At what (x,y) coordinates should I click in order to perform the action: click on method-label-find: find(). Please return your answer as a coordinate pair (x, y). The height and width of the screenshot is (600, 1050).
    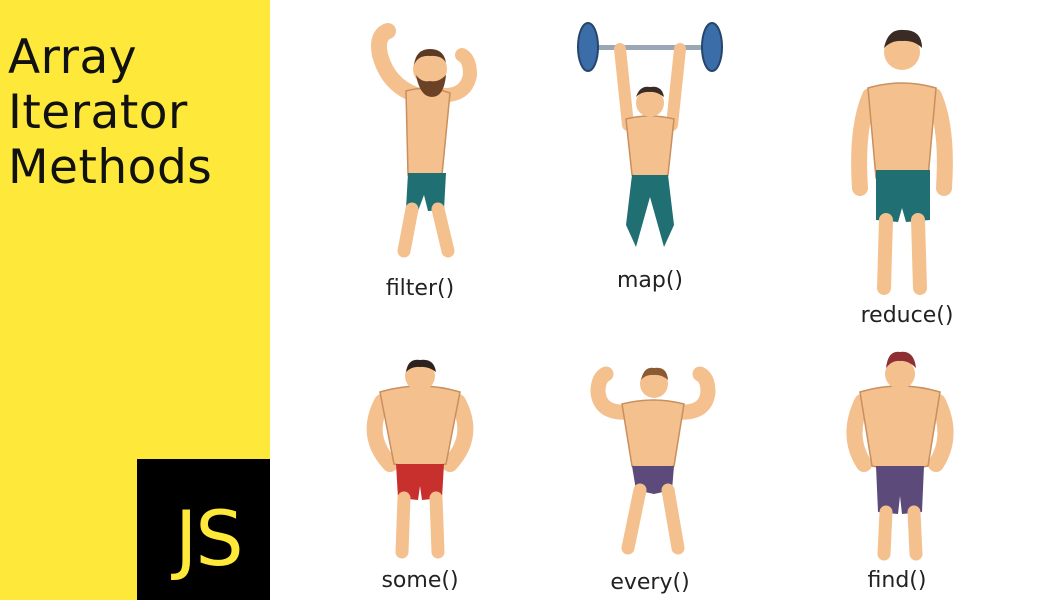
    Looking at the image, I should click on (897, 580).